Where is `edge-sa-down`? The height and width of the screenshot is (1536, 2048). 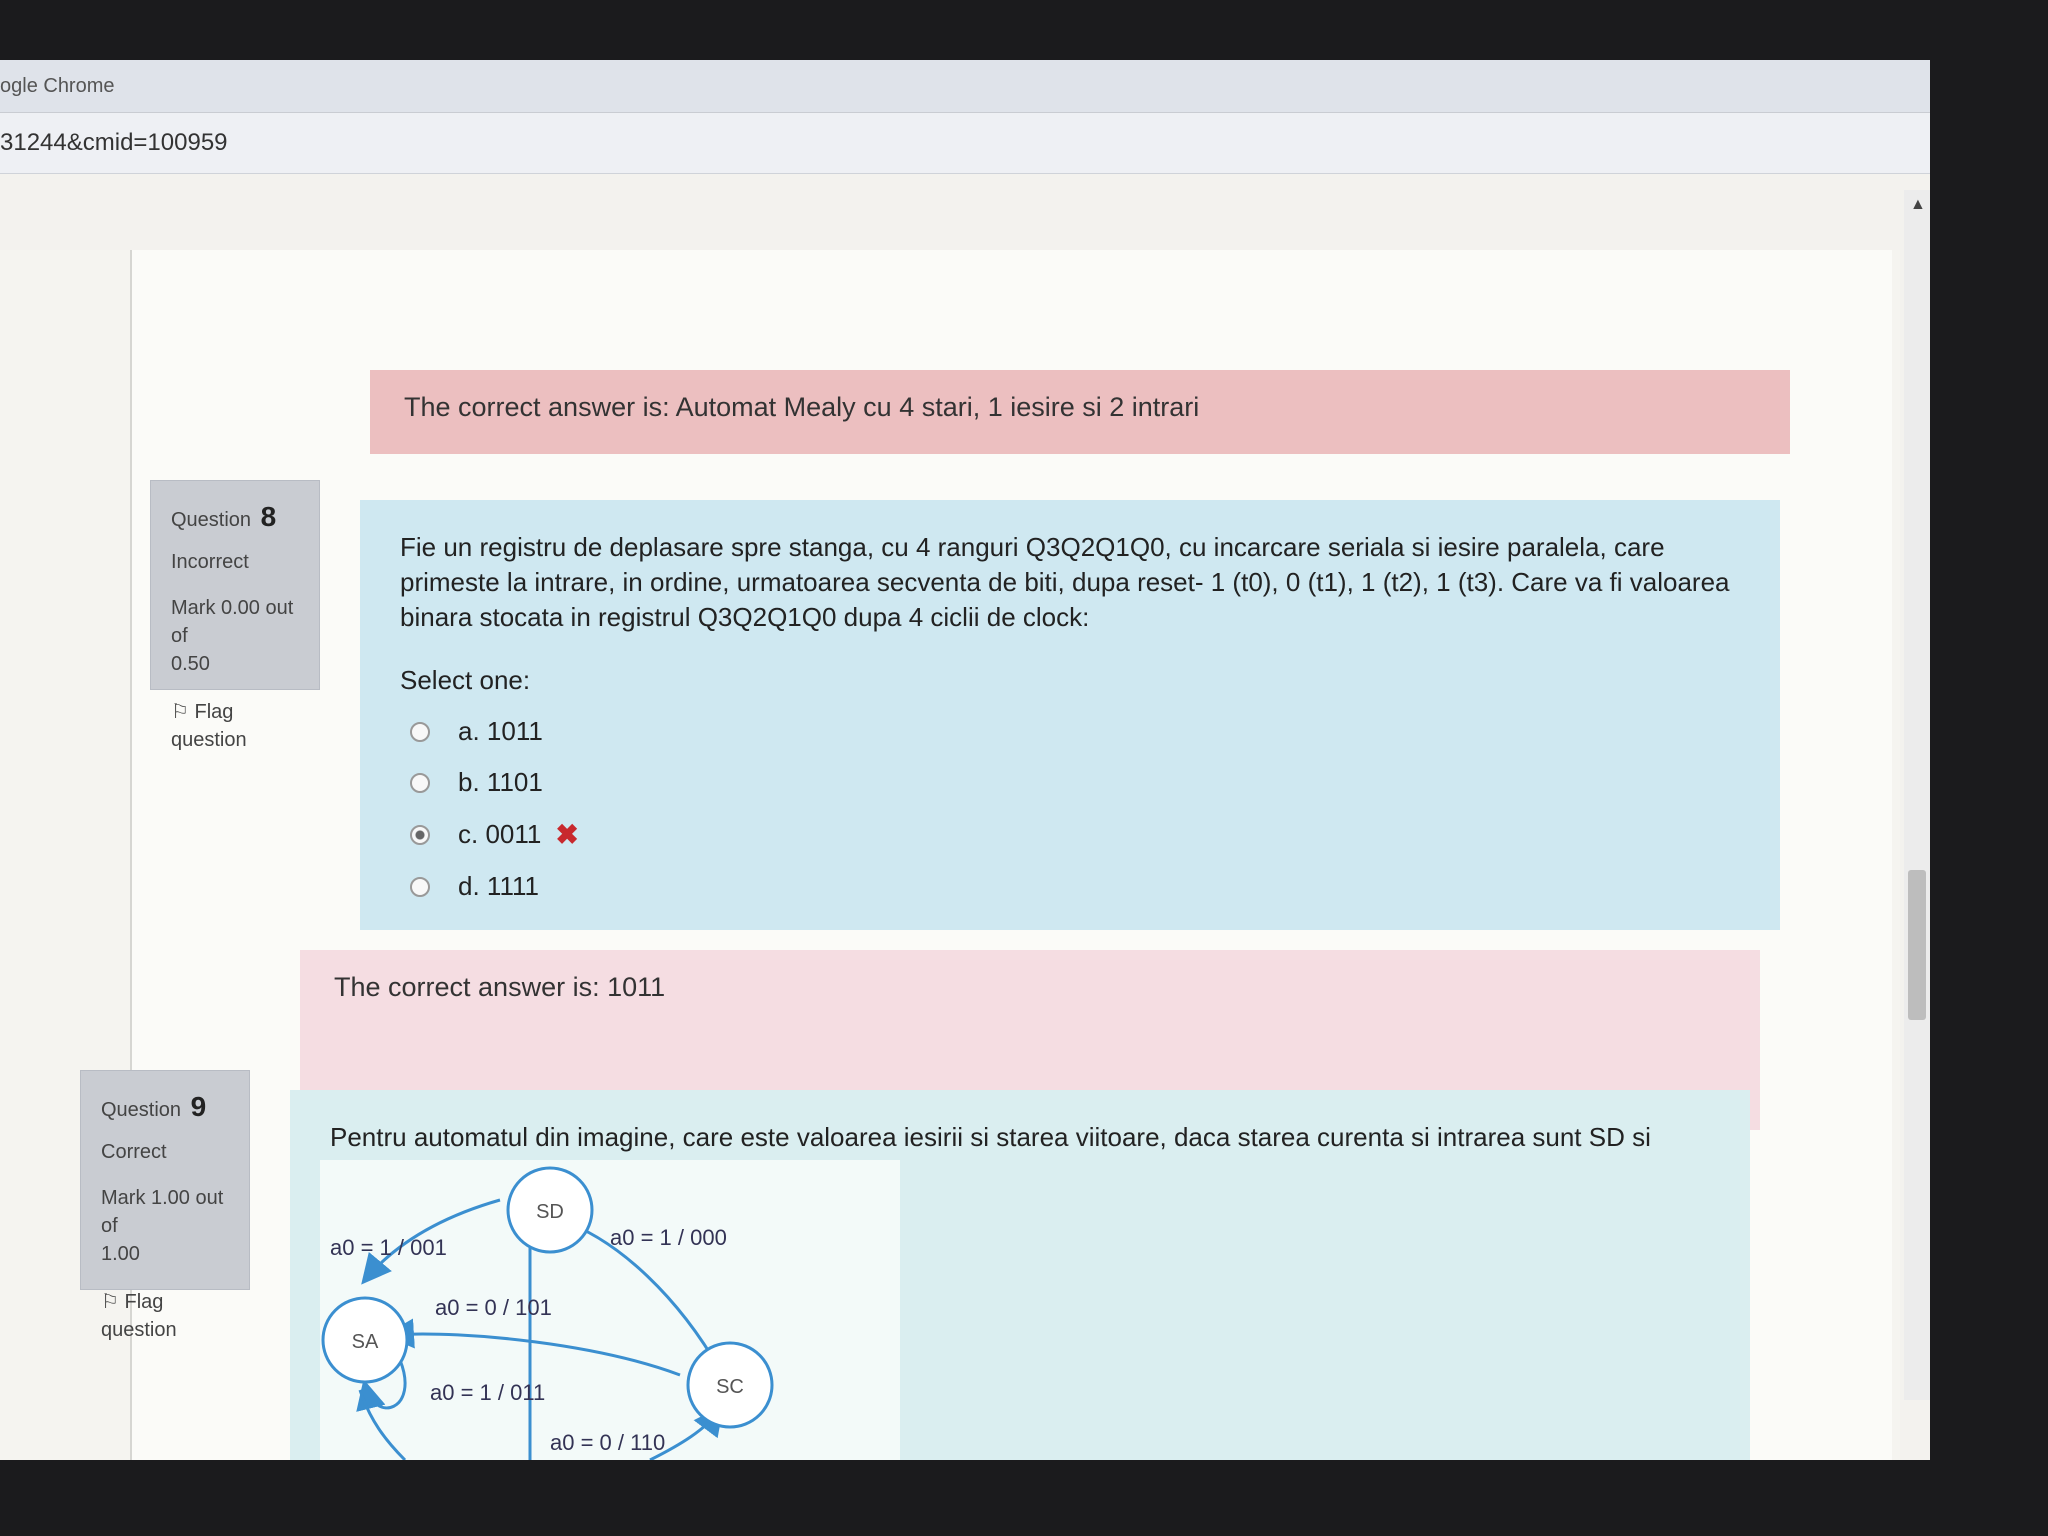
edge-sa-down is located at coordinates (382, 1424).